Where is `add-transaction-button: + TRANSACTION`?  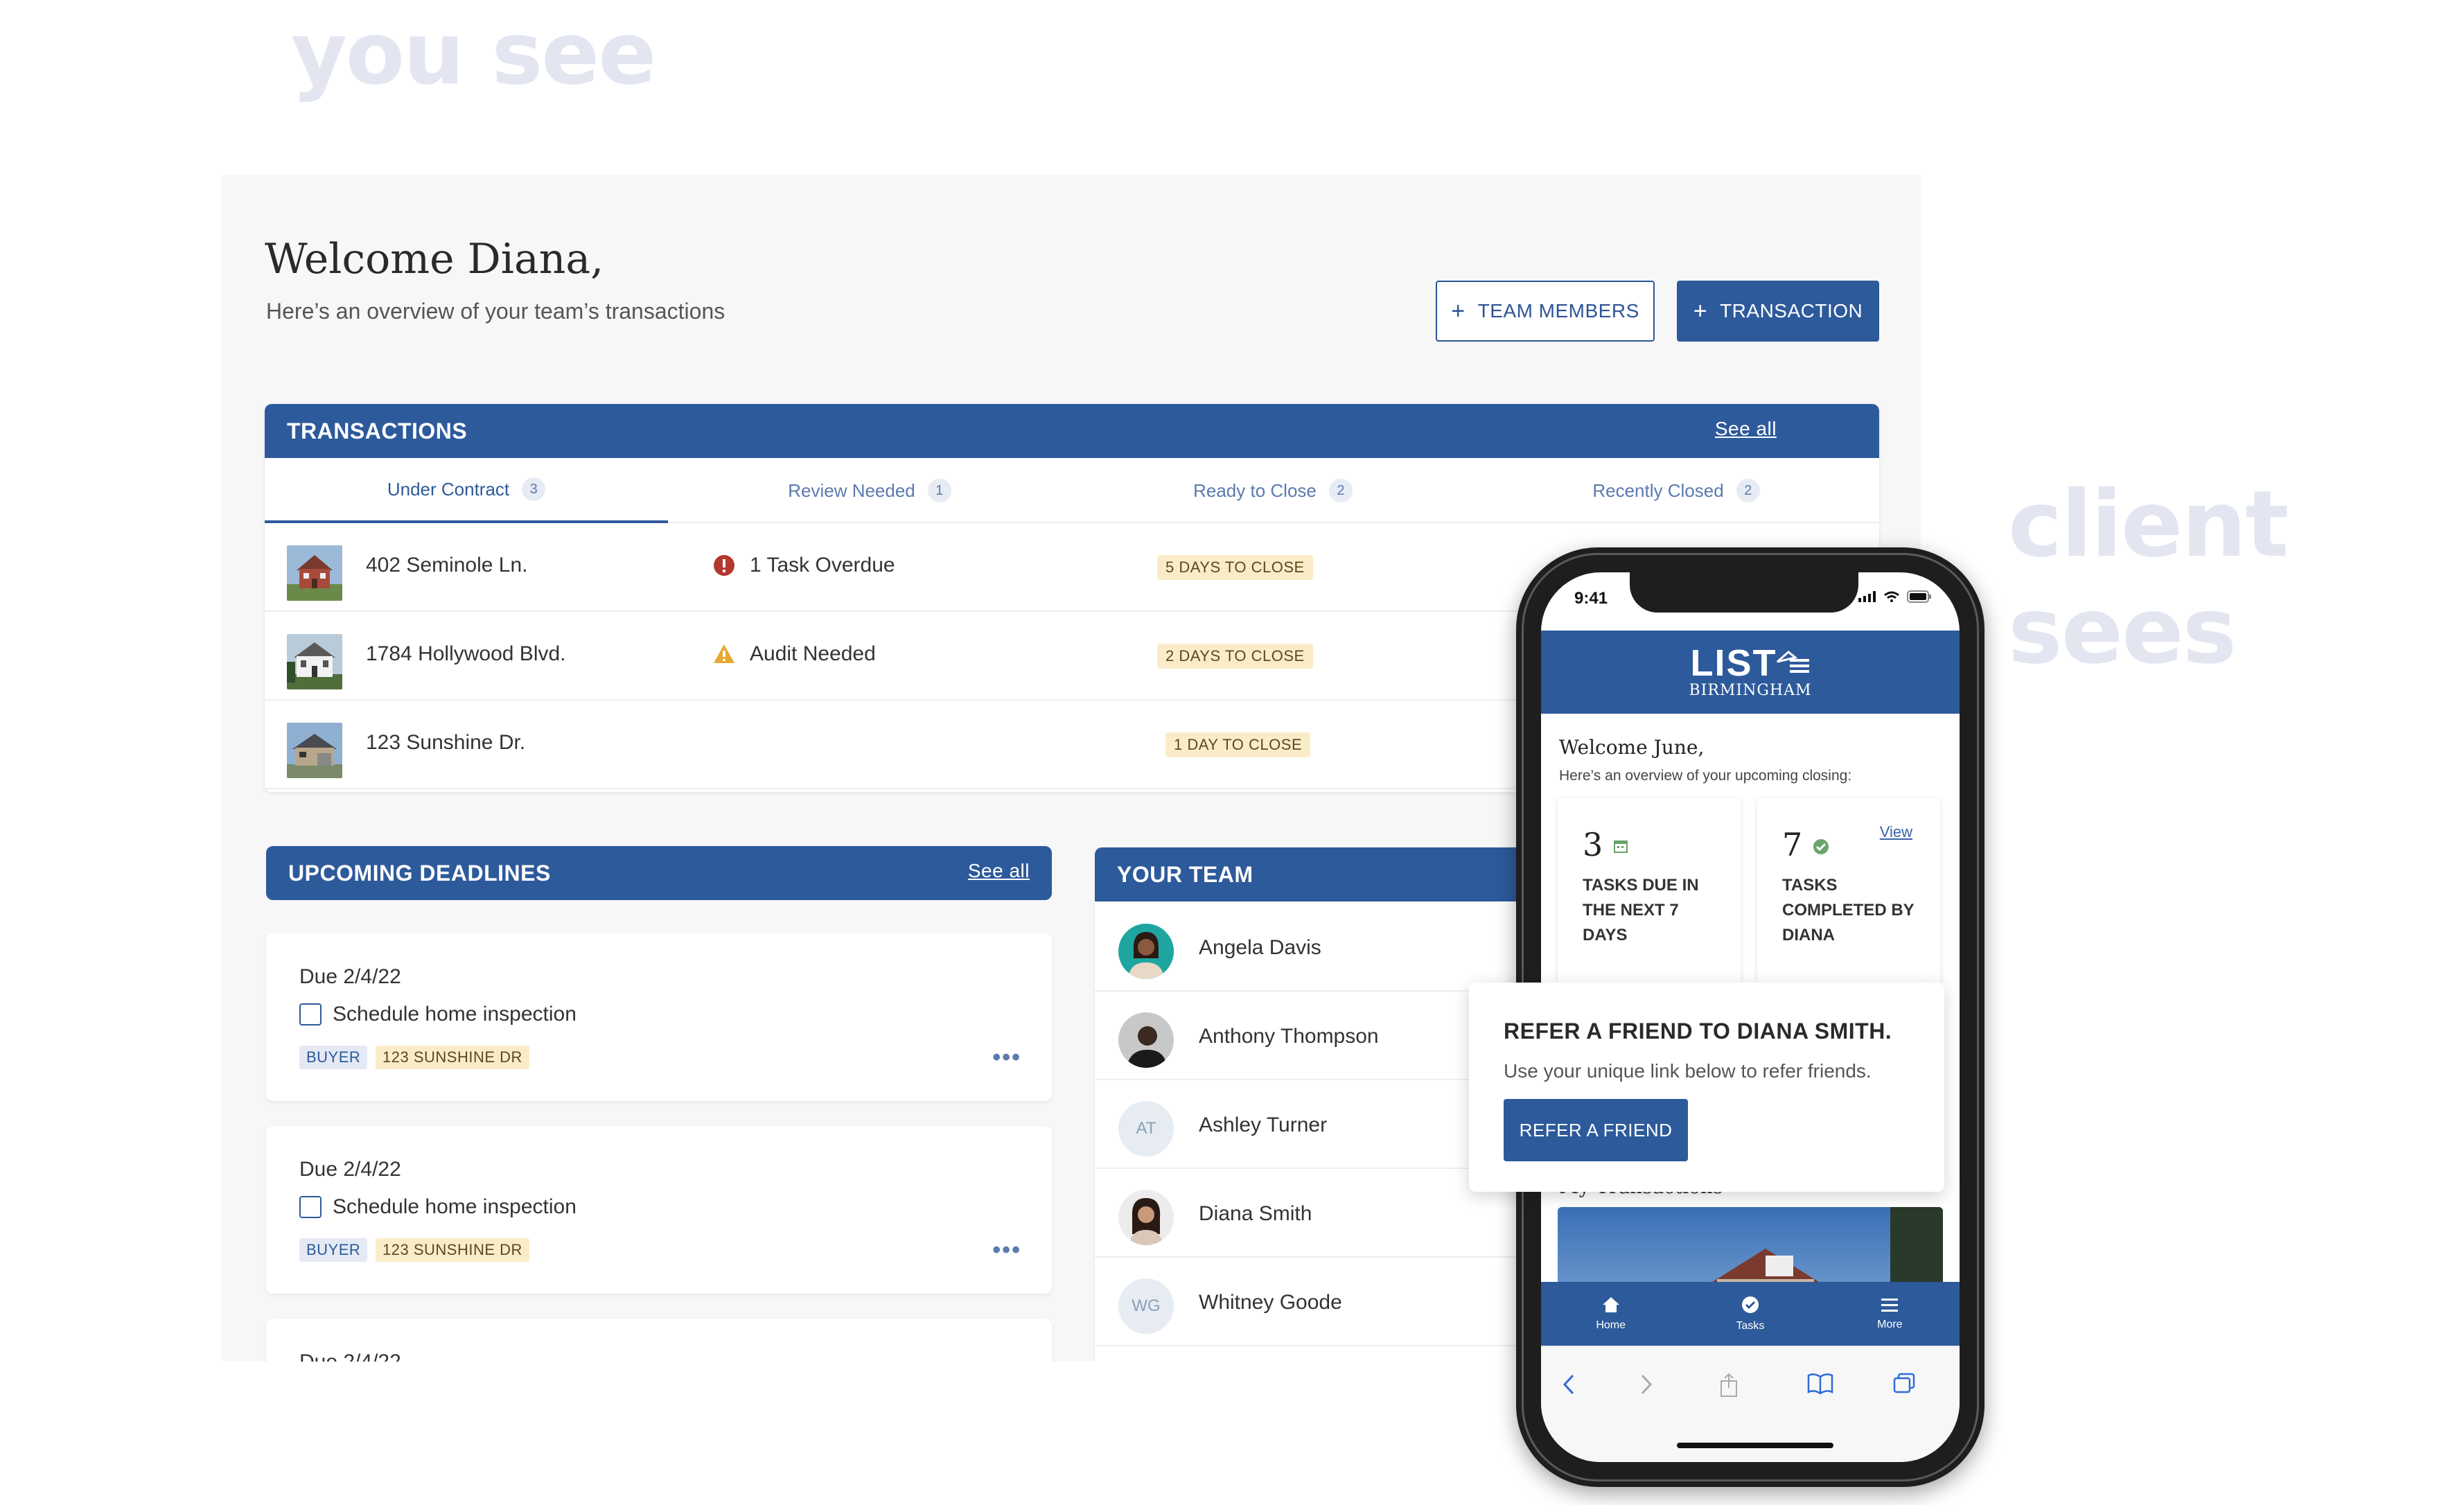
add-transaction-button: + TRANSACTION is located at coordinates (1778, 312).